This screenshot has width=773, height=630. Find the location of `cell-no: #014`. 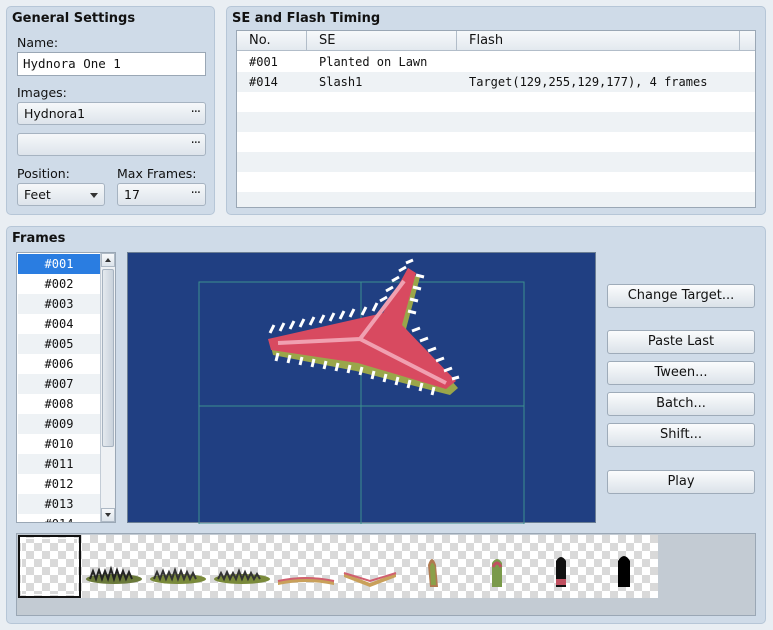

cell-no: #014 is located at coordinates (263, 82).